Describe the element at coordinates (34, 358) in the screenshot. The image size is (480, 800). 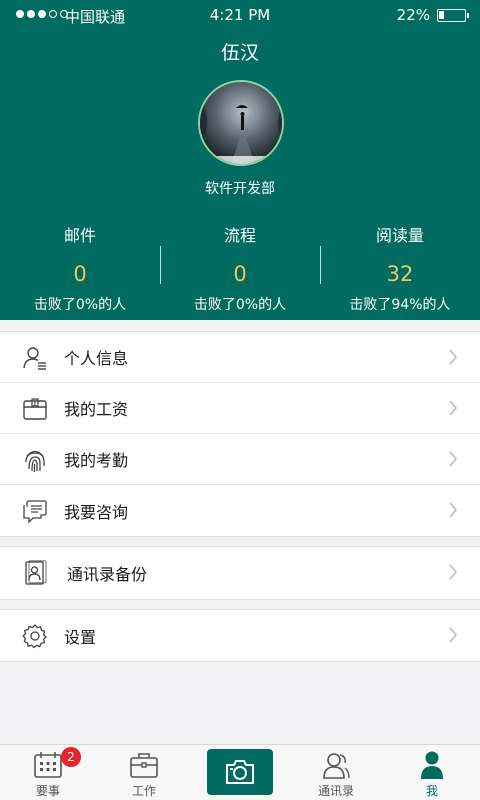
I see `person-info-icon` at that location.